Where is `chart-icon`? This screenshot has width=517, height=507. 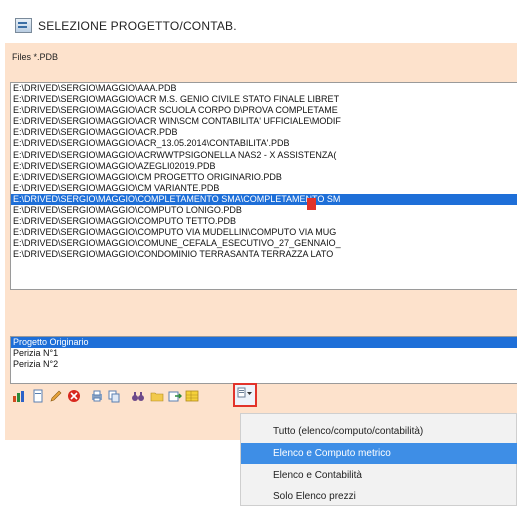
chart-icon is located at coordinates (19, 396).